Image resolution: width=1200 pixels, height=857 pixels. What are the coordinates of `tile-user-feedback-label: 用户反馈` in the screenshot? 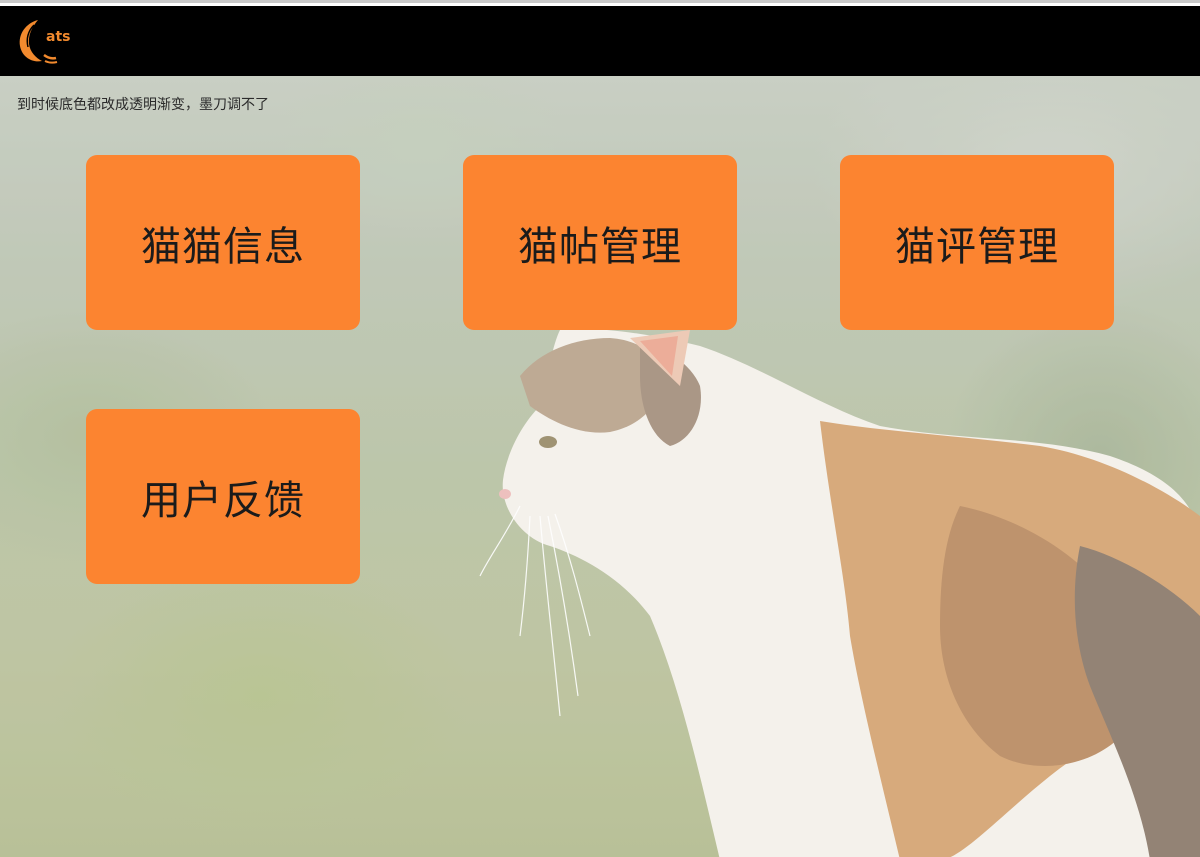 It's located at (223, 500).